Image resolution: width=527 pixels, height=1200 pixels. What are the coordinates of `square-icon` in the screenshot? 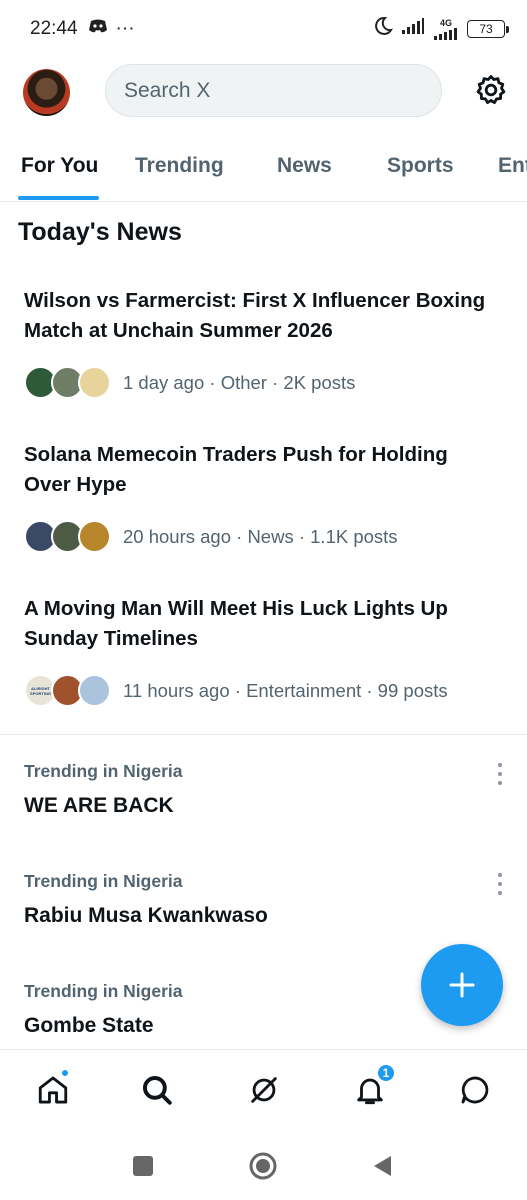 It's located at (143, 1166).